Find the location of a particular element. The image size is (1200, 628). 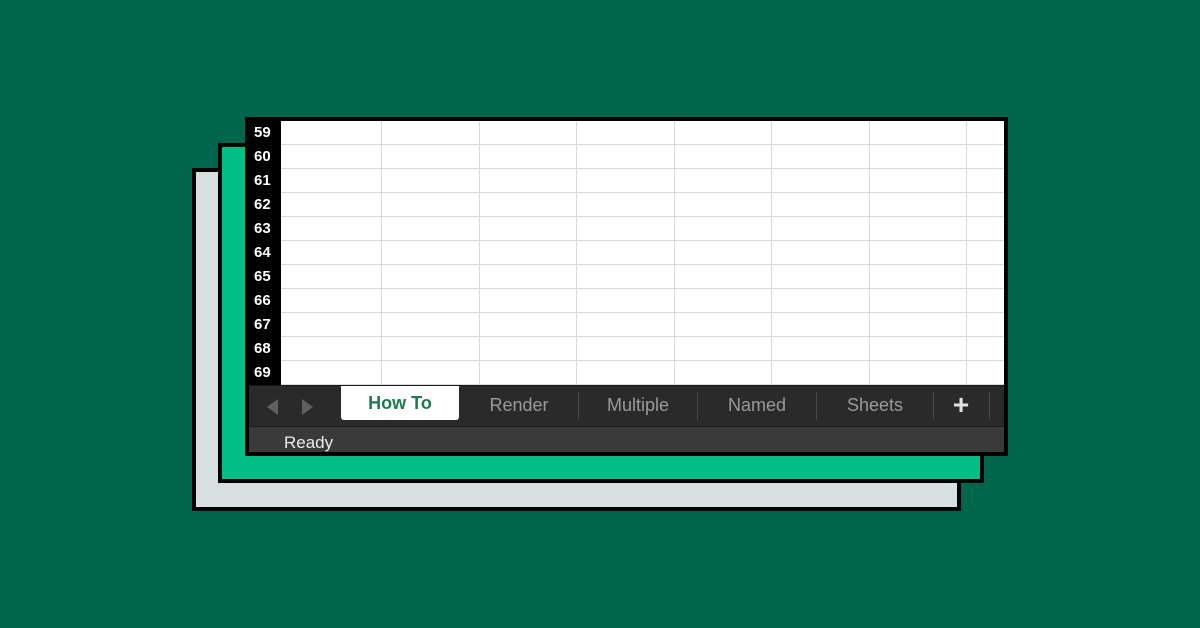

row-header: 66 is located at coordinates (265, 301).